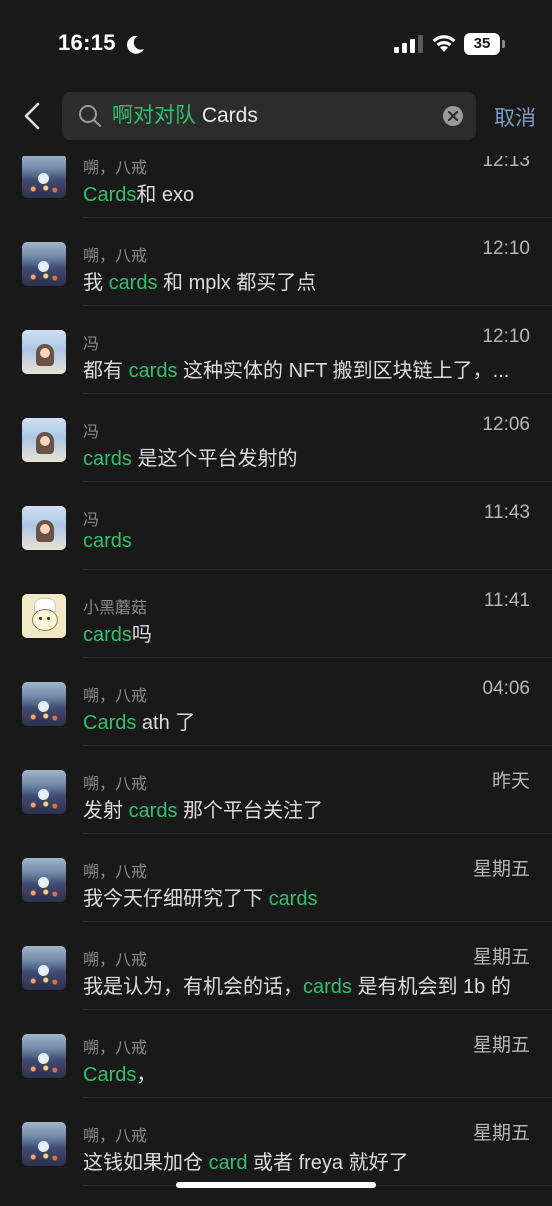 Image resolution: width=552 pixels, height=1206 pixels. What do you see at coordinates (193, 987) in the screenshot?
I see `snippet-text: 我是认为，有机会的话，` at bounding box center [193, 987].